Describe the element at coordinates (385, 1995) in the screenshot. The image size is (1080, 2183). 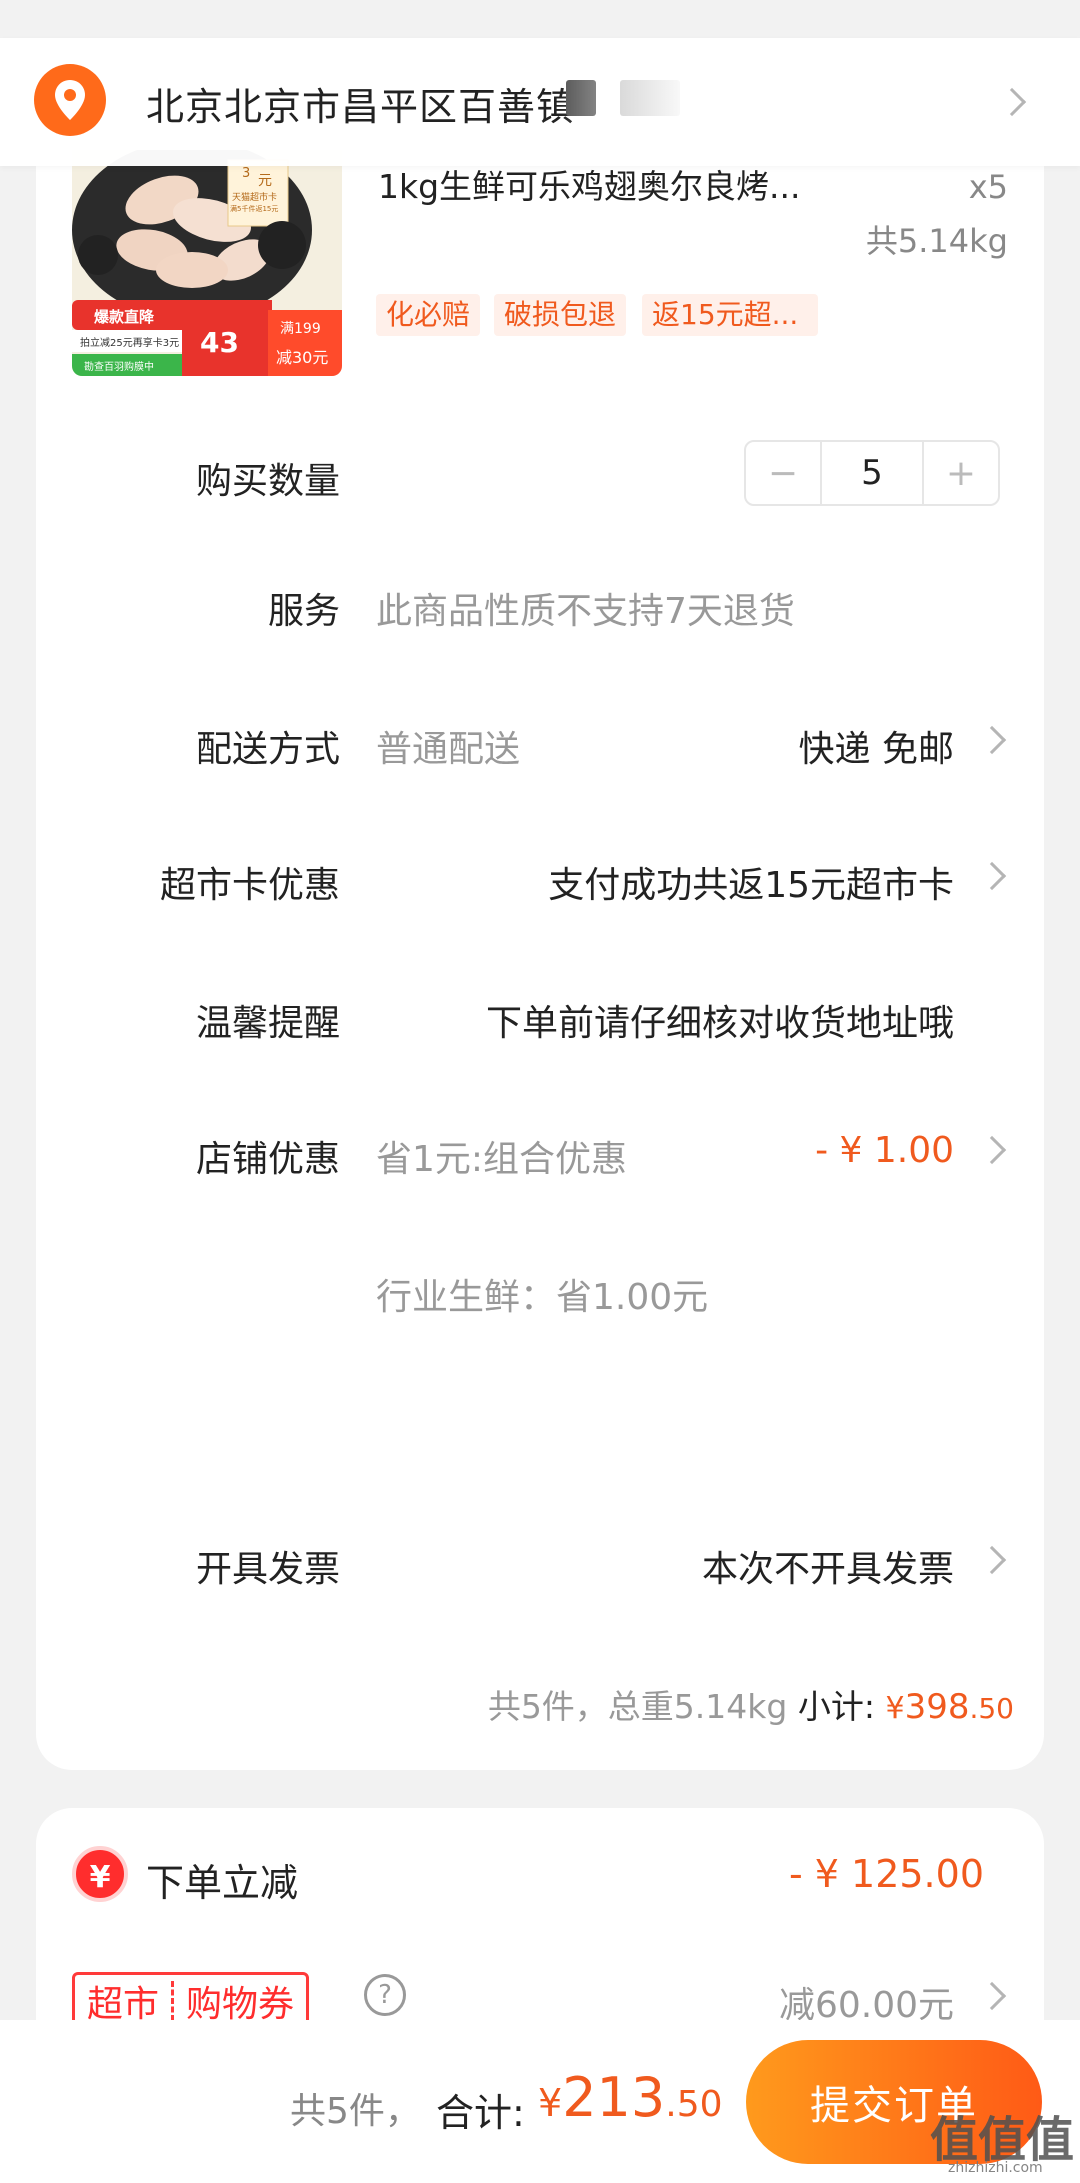
I see `help-icon: ?` at that location.